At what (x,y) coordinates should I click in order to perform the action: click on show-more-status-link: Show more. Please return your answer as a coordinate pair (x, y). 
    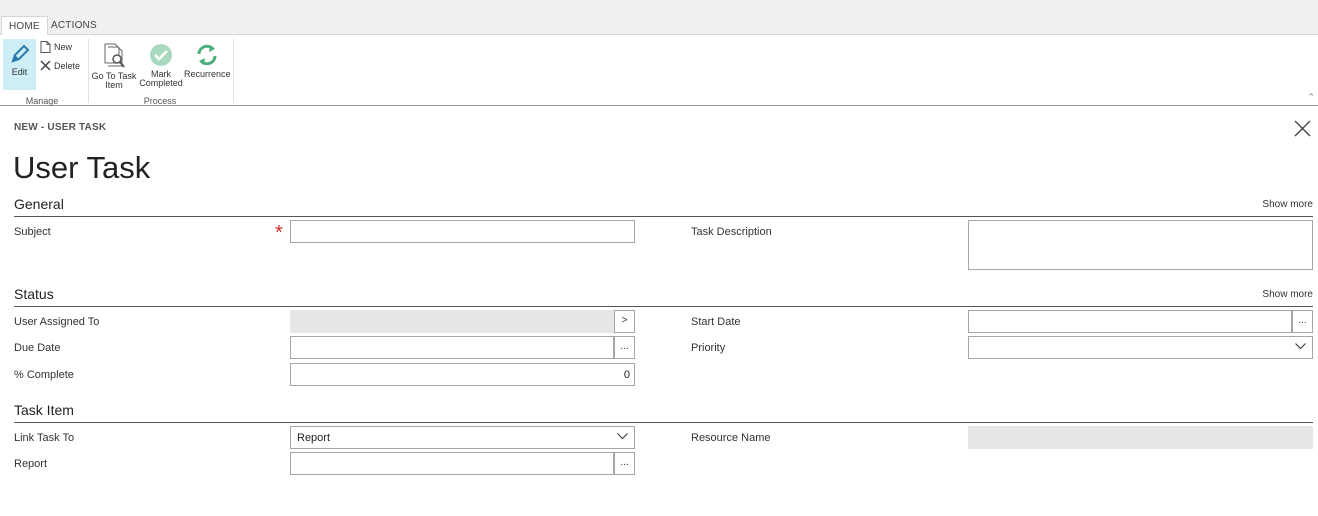
    Looking at the image, I should click on (1287, 294).